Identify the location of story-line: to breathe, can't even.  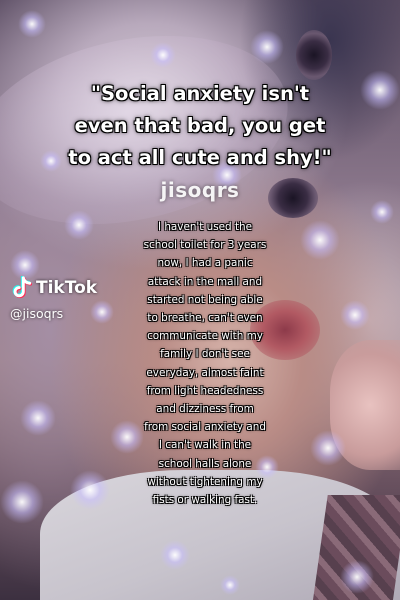
(205, 318).